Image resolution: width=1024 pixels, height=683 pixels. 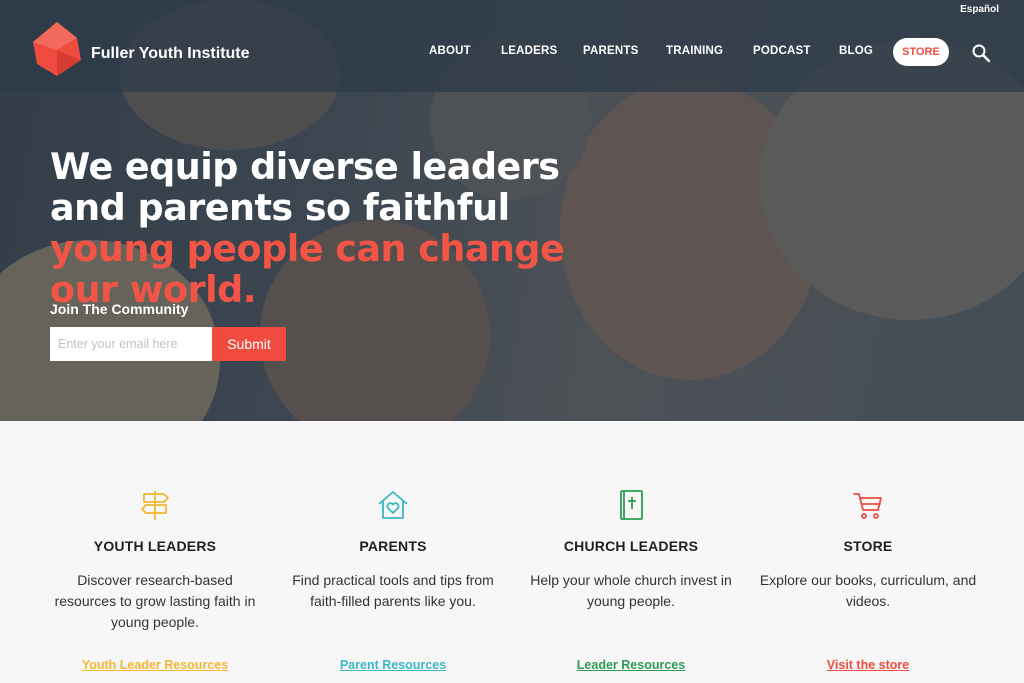 What do you see at coordinates (611, 51) in the screenshot?
I see `nav-parents: PARENTS` at bounding box center [611, 51].